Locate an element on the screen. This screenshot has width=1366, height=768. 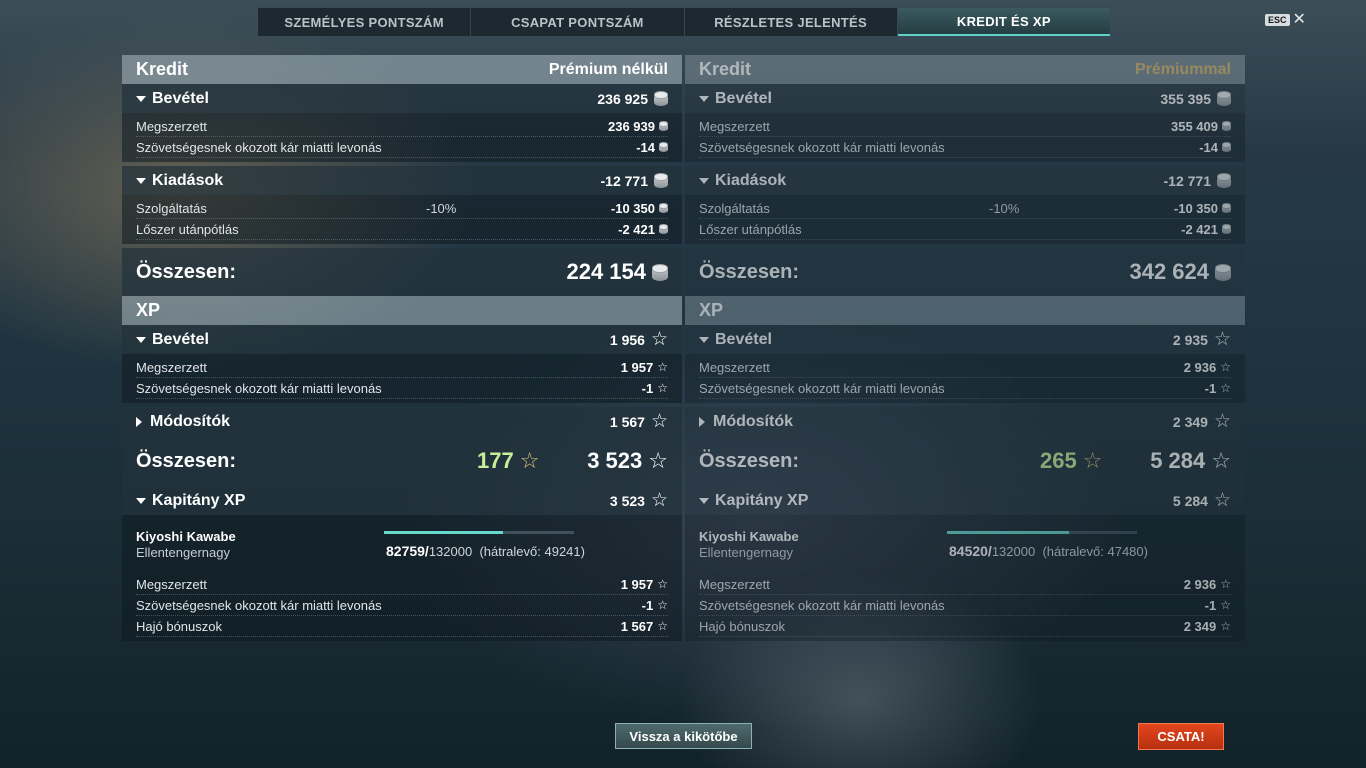
captain-xp-section: Kapitány XP 3 523 ☆ is located at coordinates (402, 500).